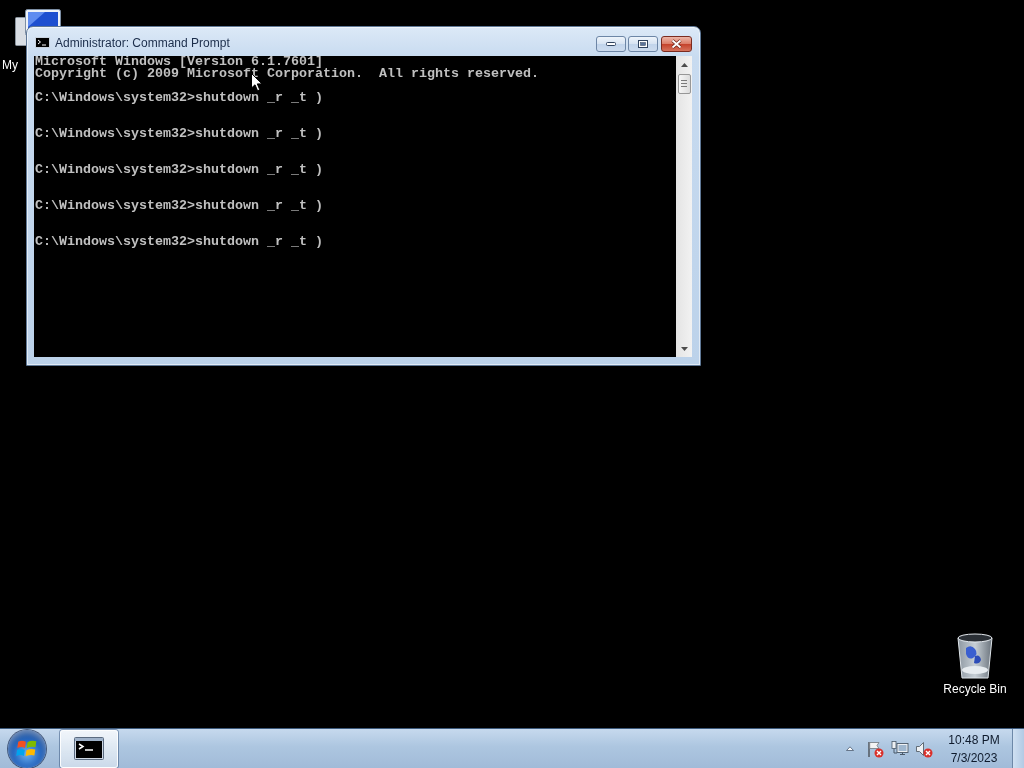  Describe the element at coordinates (975, 656) in the screenshot. I see `recycle-bin-icon` at that location.